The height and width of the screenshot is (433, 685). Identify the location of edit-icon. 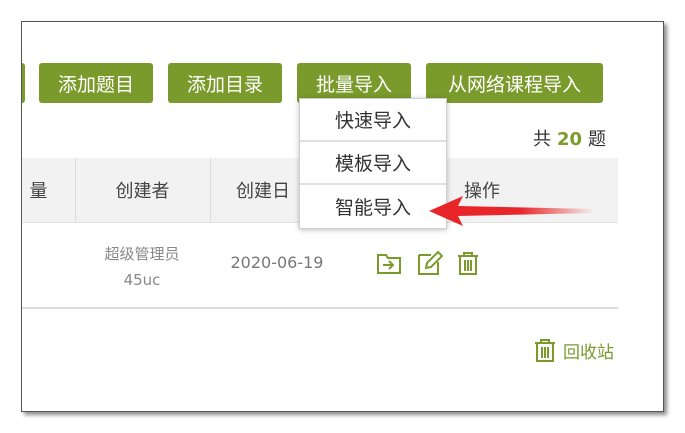
(429, 263).